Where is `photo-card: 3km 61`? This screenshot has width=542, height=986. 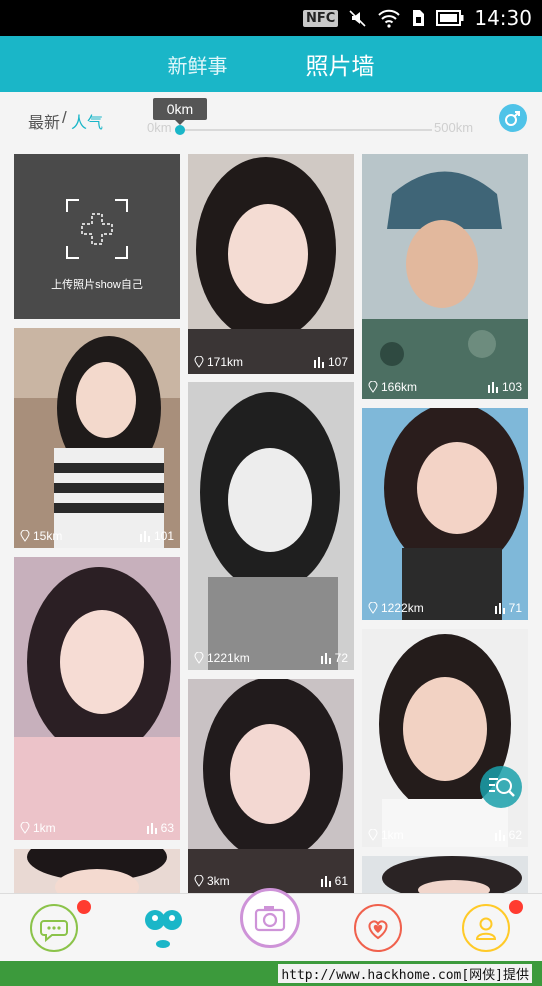
photo-card: 3km 61 is located at coordinates (271, 786).